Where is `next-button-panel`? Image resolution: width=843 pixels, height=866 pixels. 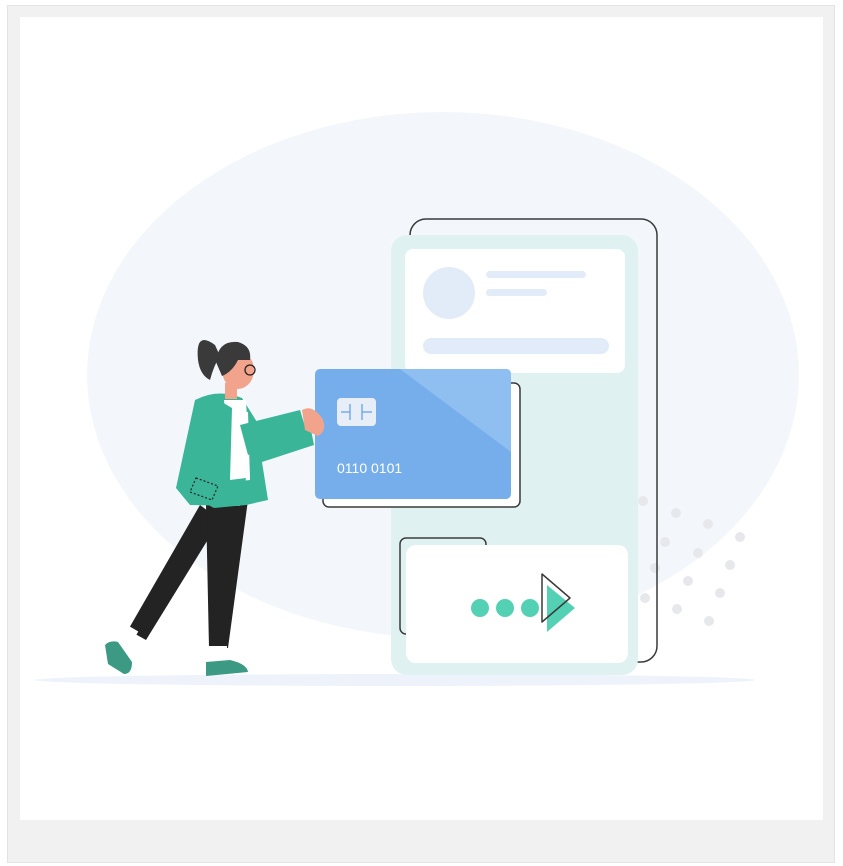 next-button-panel is located at coordinates (517, 604).